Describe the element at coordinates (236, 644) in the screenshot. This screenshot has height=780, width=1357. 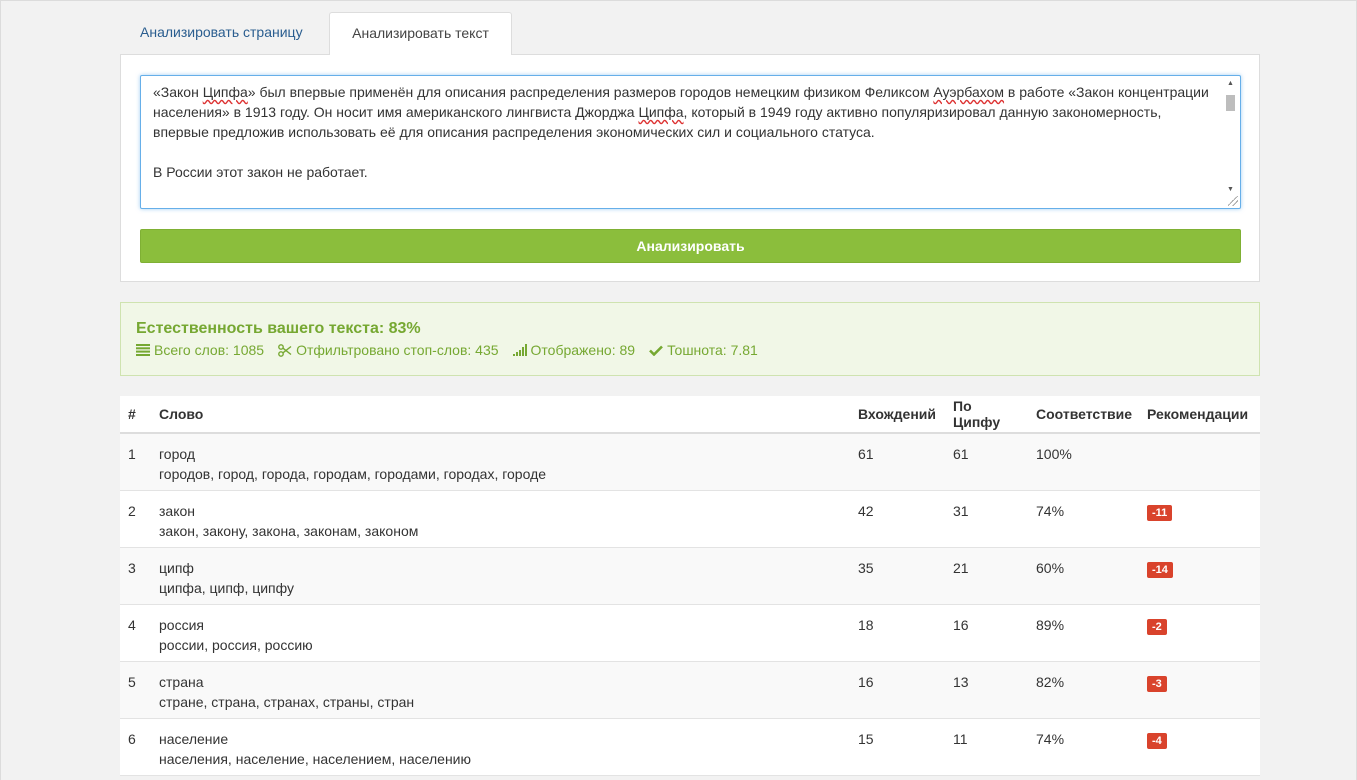
I see `row-word-forms: россии, россия, россию` at that location.